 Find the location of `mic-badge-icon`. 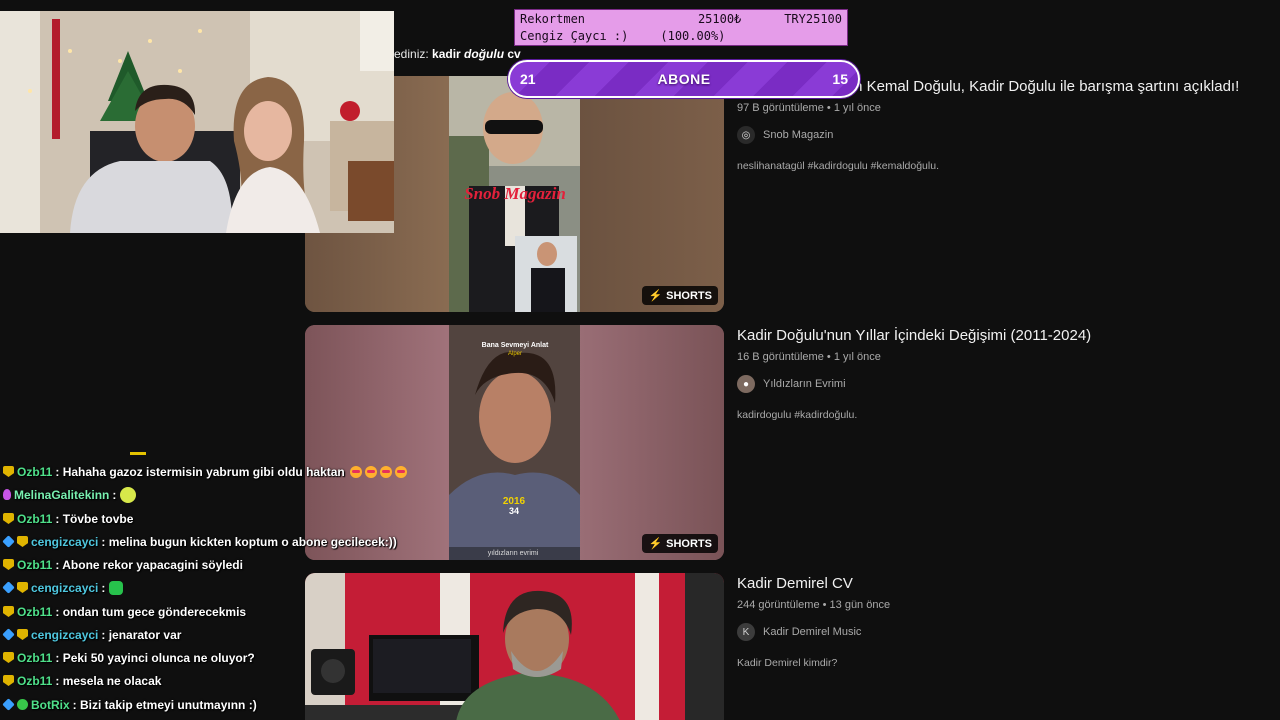

mic-badge-icon is located at coordinates (7, 494).